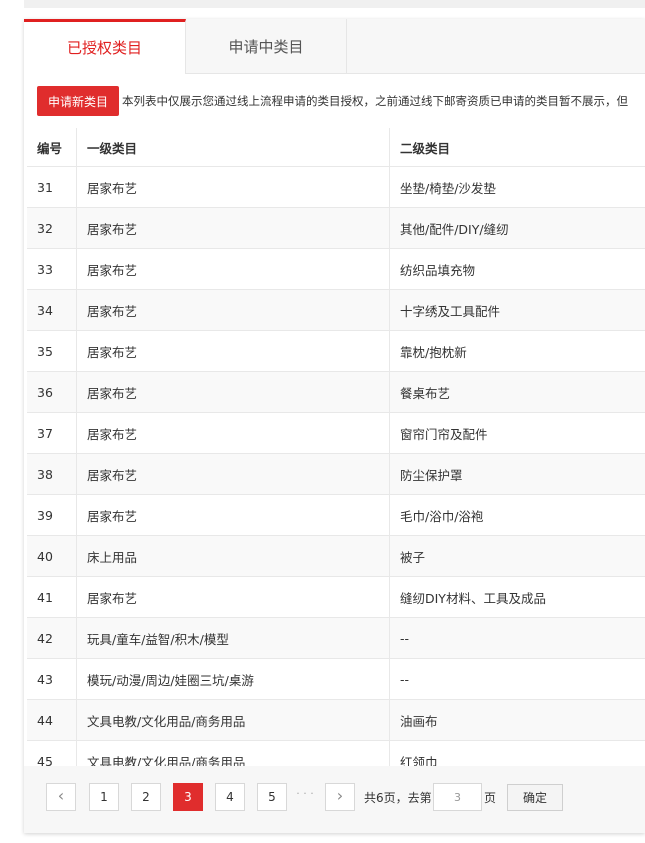  Describe the element at coordinates (233, 147) in the screenshot. I see `header-level1: 一级类目` at that location.